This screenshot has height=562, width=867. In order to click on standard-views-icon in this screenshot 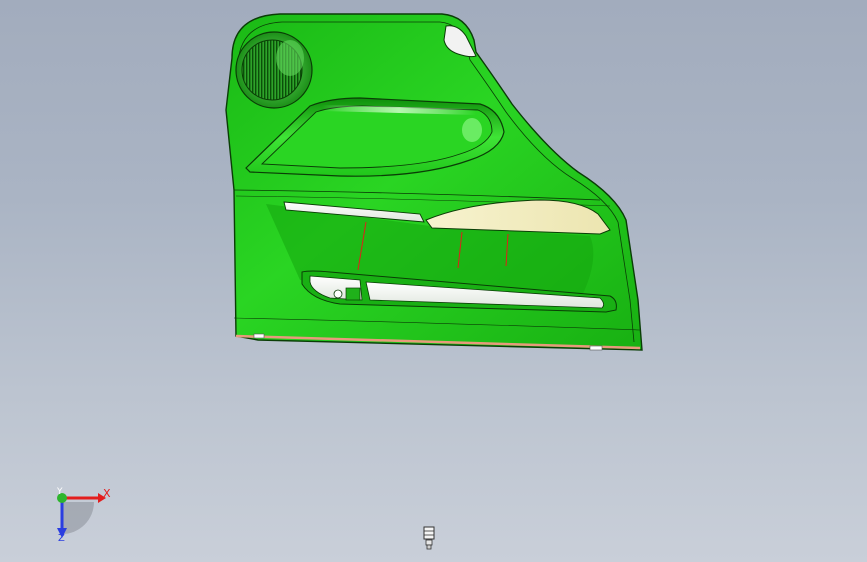, I will do `click(429, 538)`.